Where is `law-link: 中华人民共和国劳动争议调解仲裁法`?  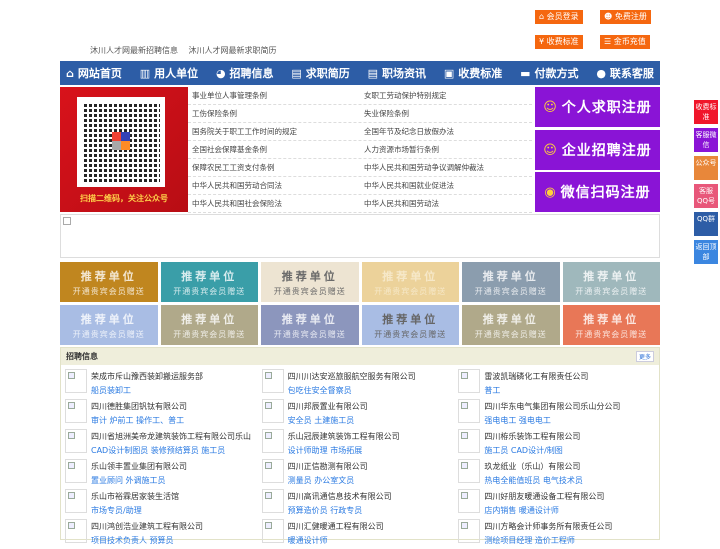
law-link: 中华人民共和国劳动争议调解仲裁法 is located at coordinates (446, 167).